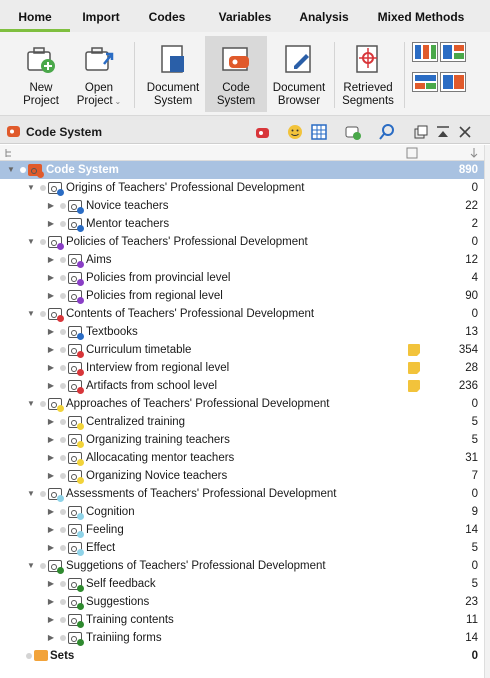 This screenshot has height=678, width=490. Describe the element at coordinates (236, 74) in the screenshot. I see `code-system-button: Code System` at that location.